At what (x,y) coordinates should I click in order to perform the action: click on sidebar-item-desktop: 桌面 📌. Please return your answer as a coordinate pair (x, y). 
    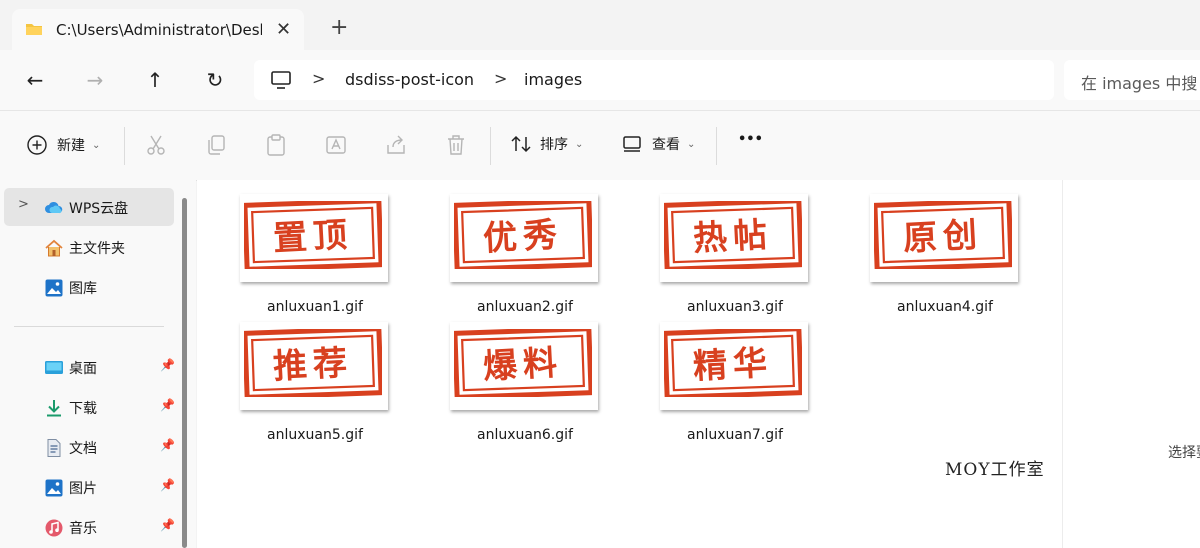
    Looking at the image, I should click on (89, 367).